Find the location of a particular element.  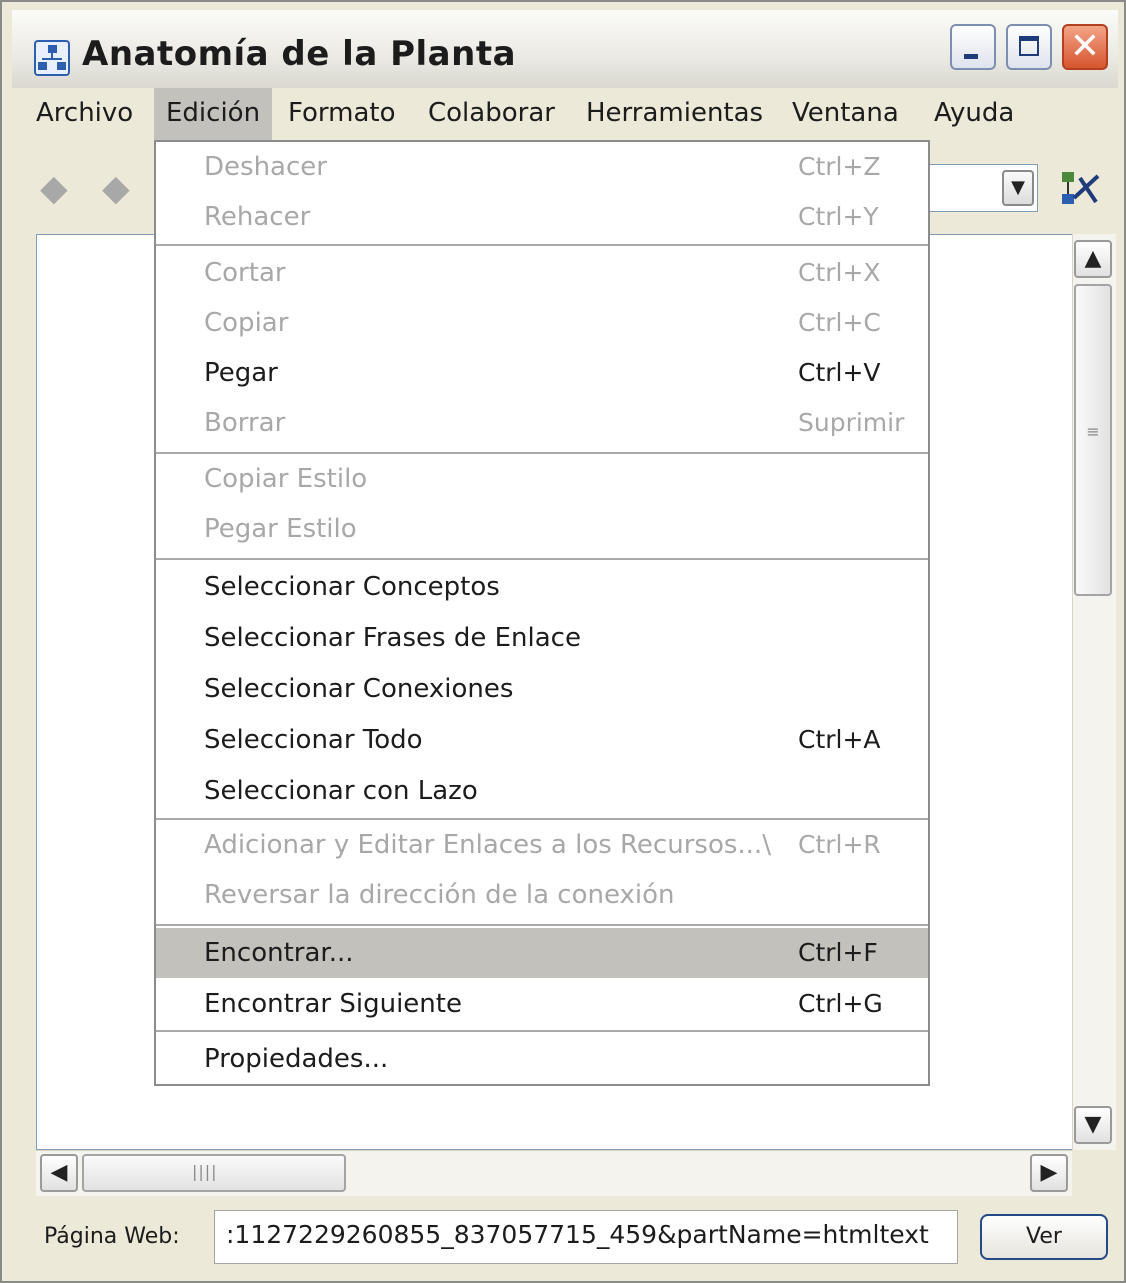

menu-item-label: Seleccionar Conceptos is located at coordinates (352, 587).